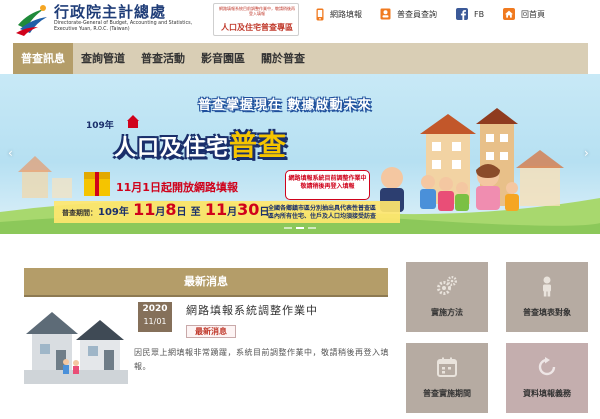 The height and width of the screenshot is (419, 600). Describe the element at coordinates (76, 342) in the screenshot. I see `news-thumbnail` at that location.